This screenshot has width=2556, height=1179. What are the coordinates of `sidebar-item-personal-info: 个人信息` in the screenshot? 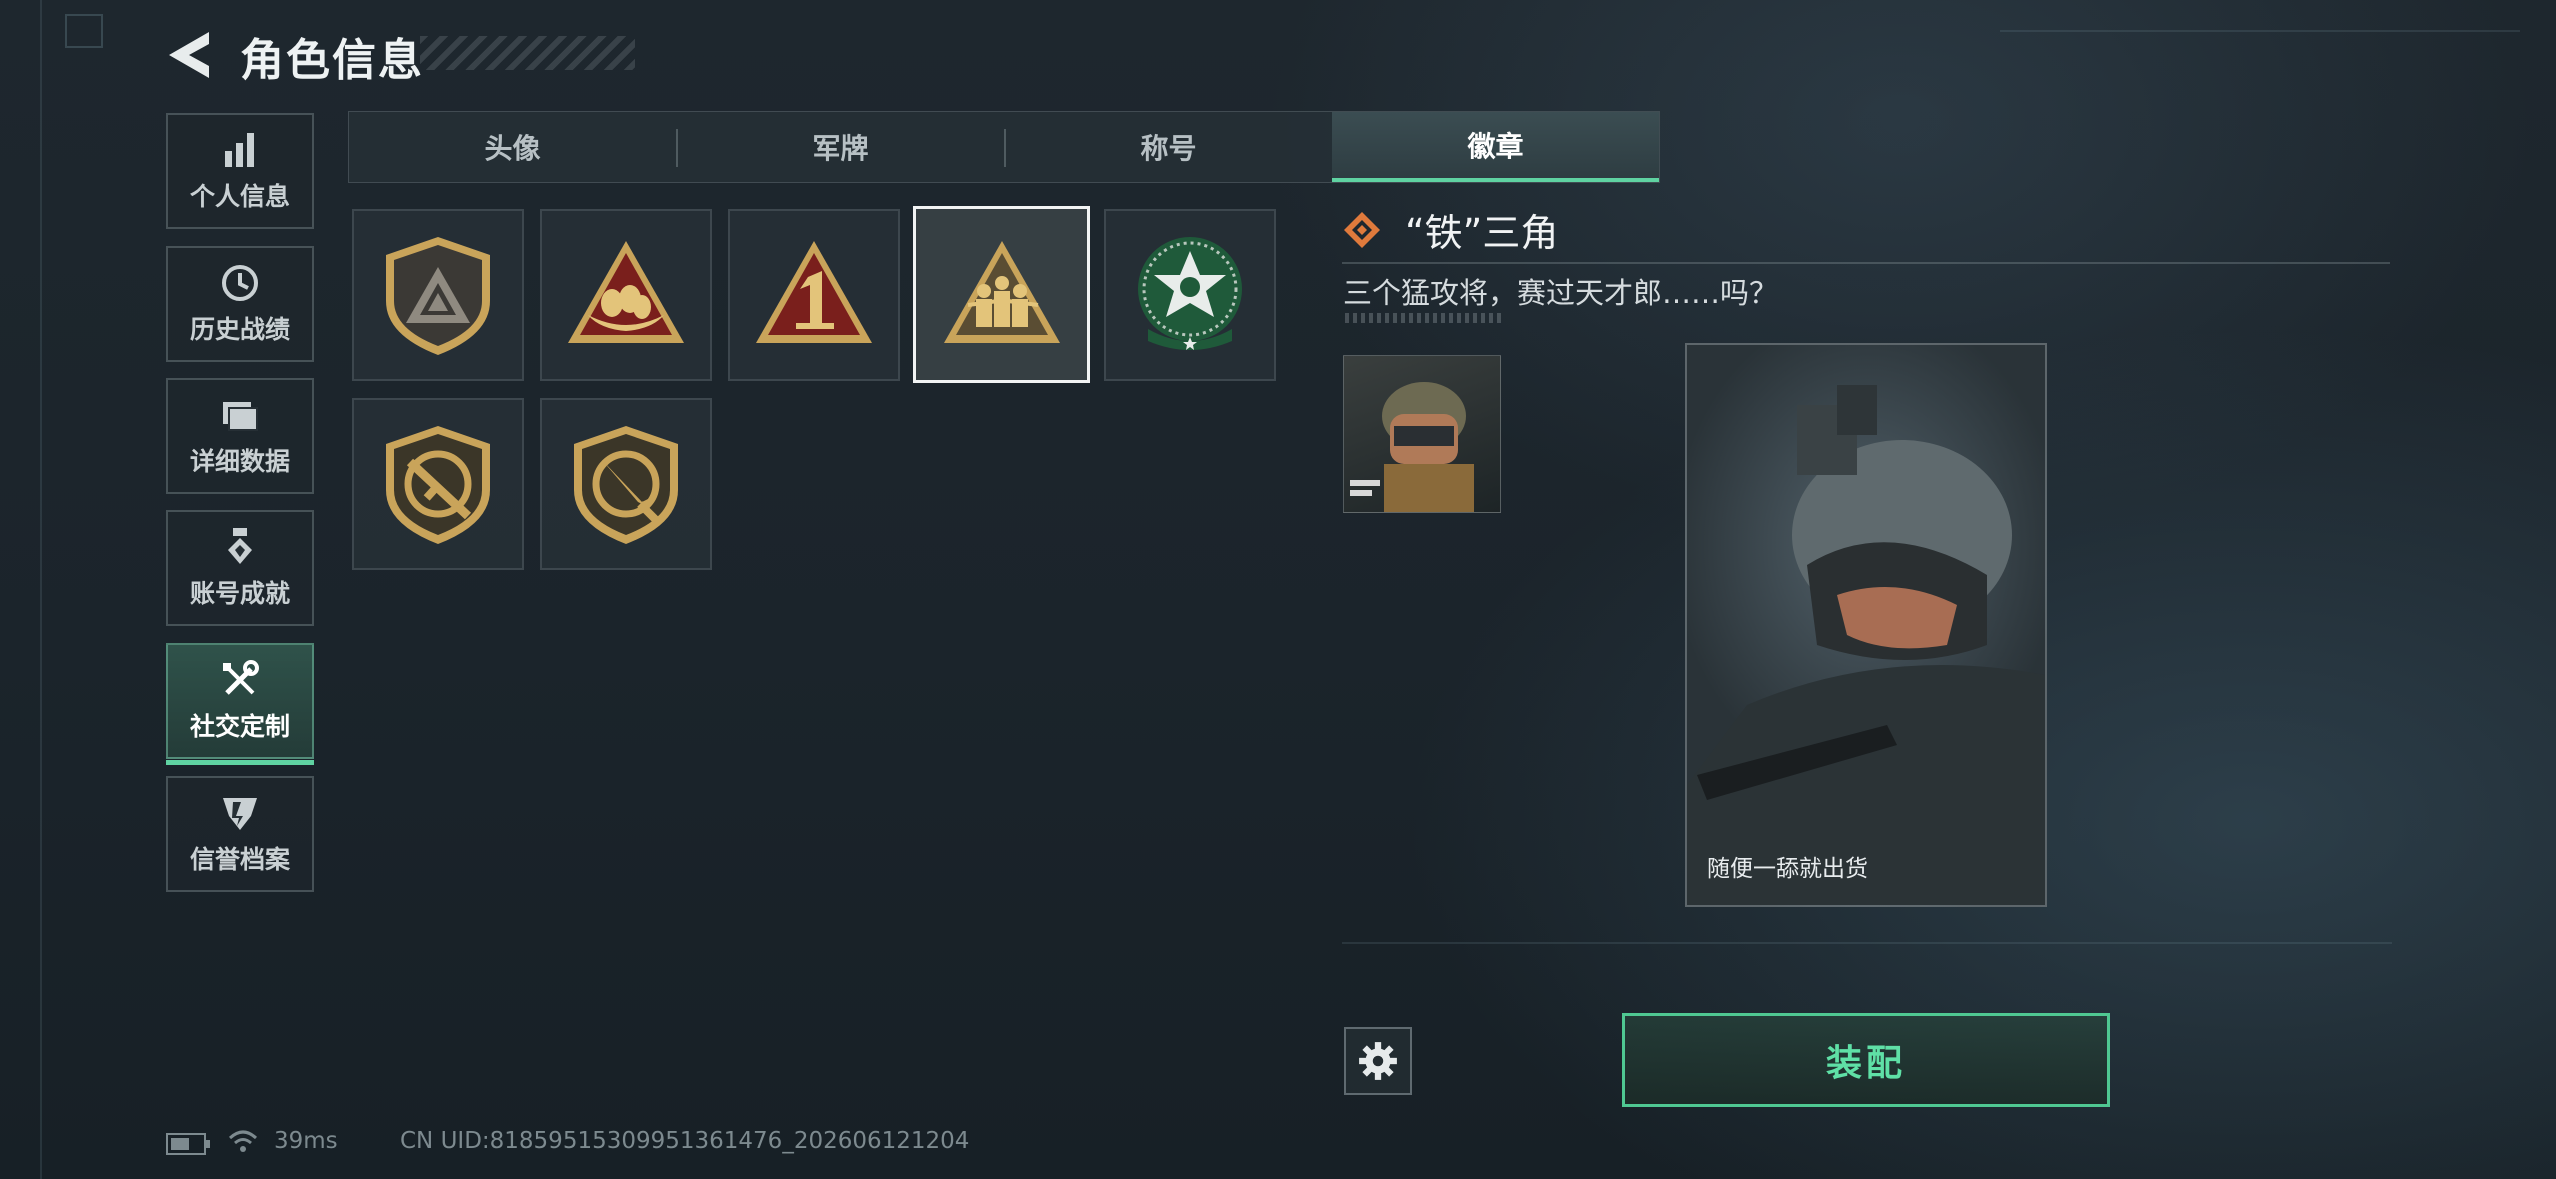 It's located at (240, 171).